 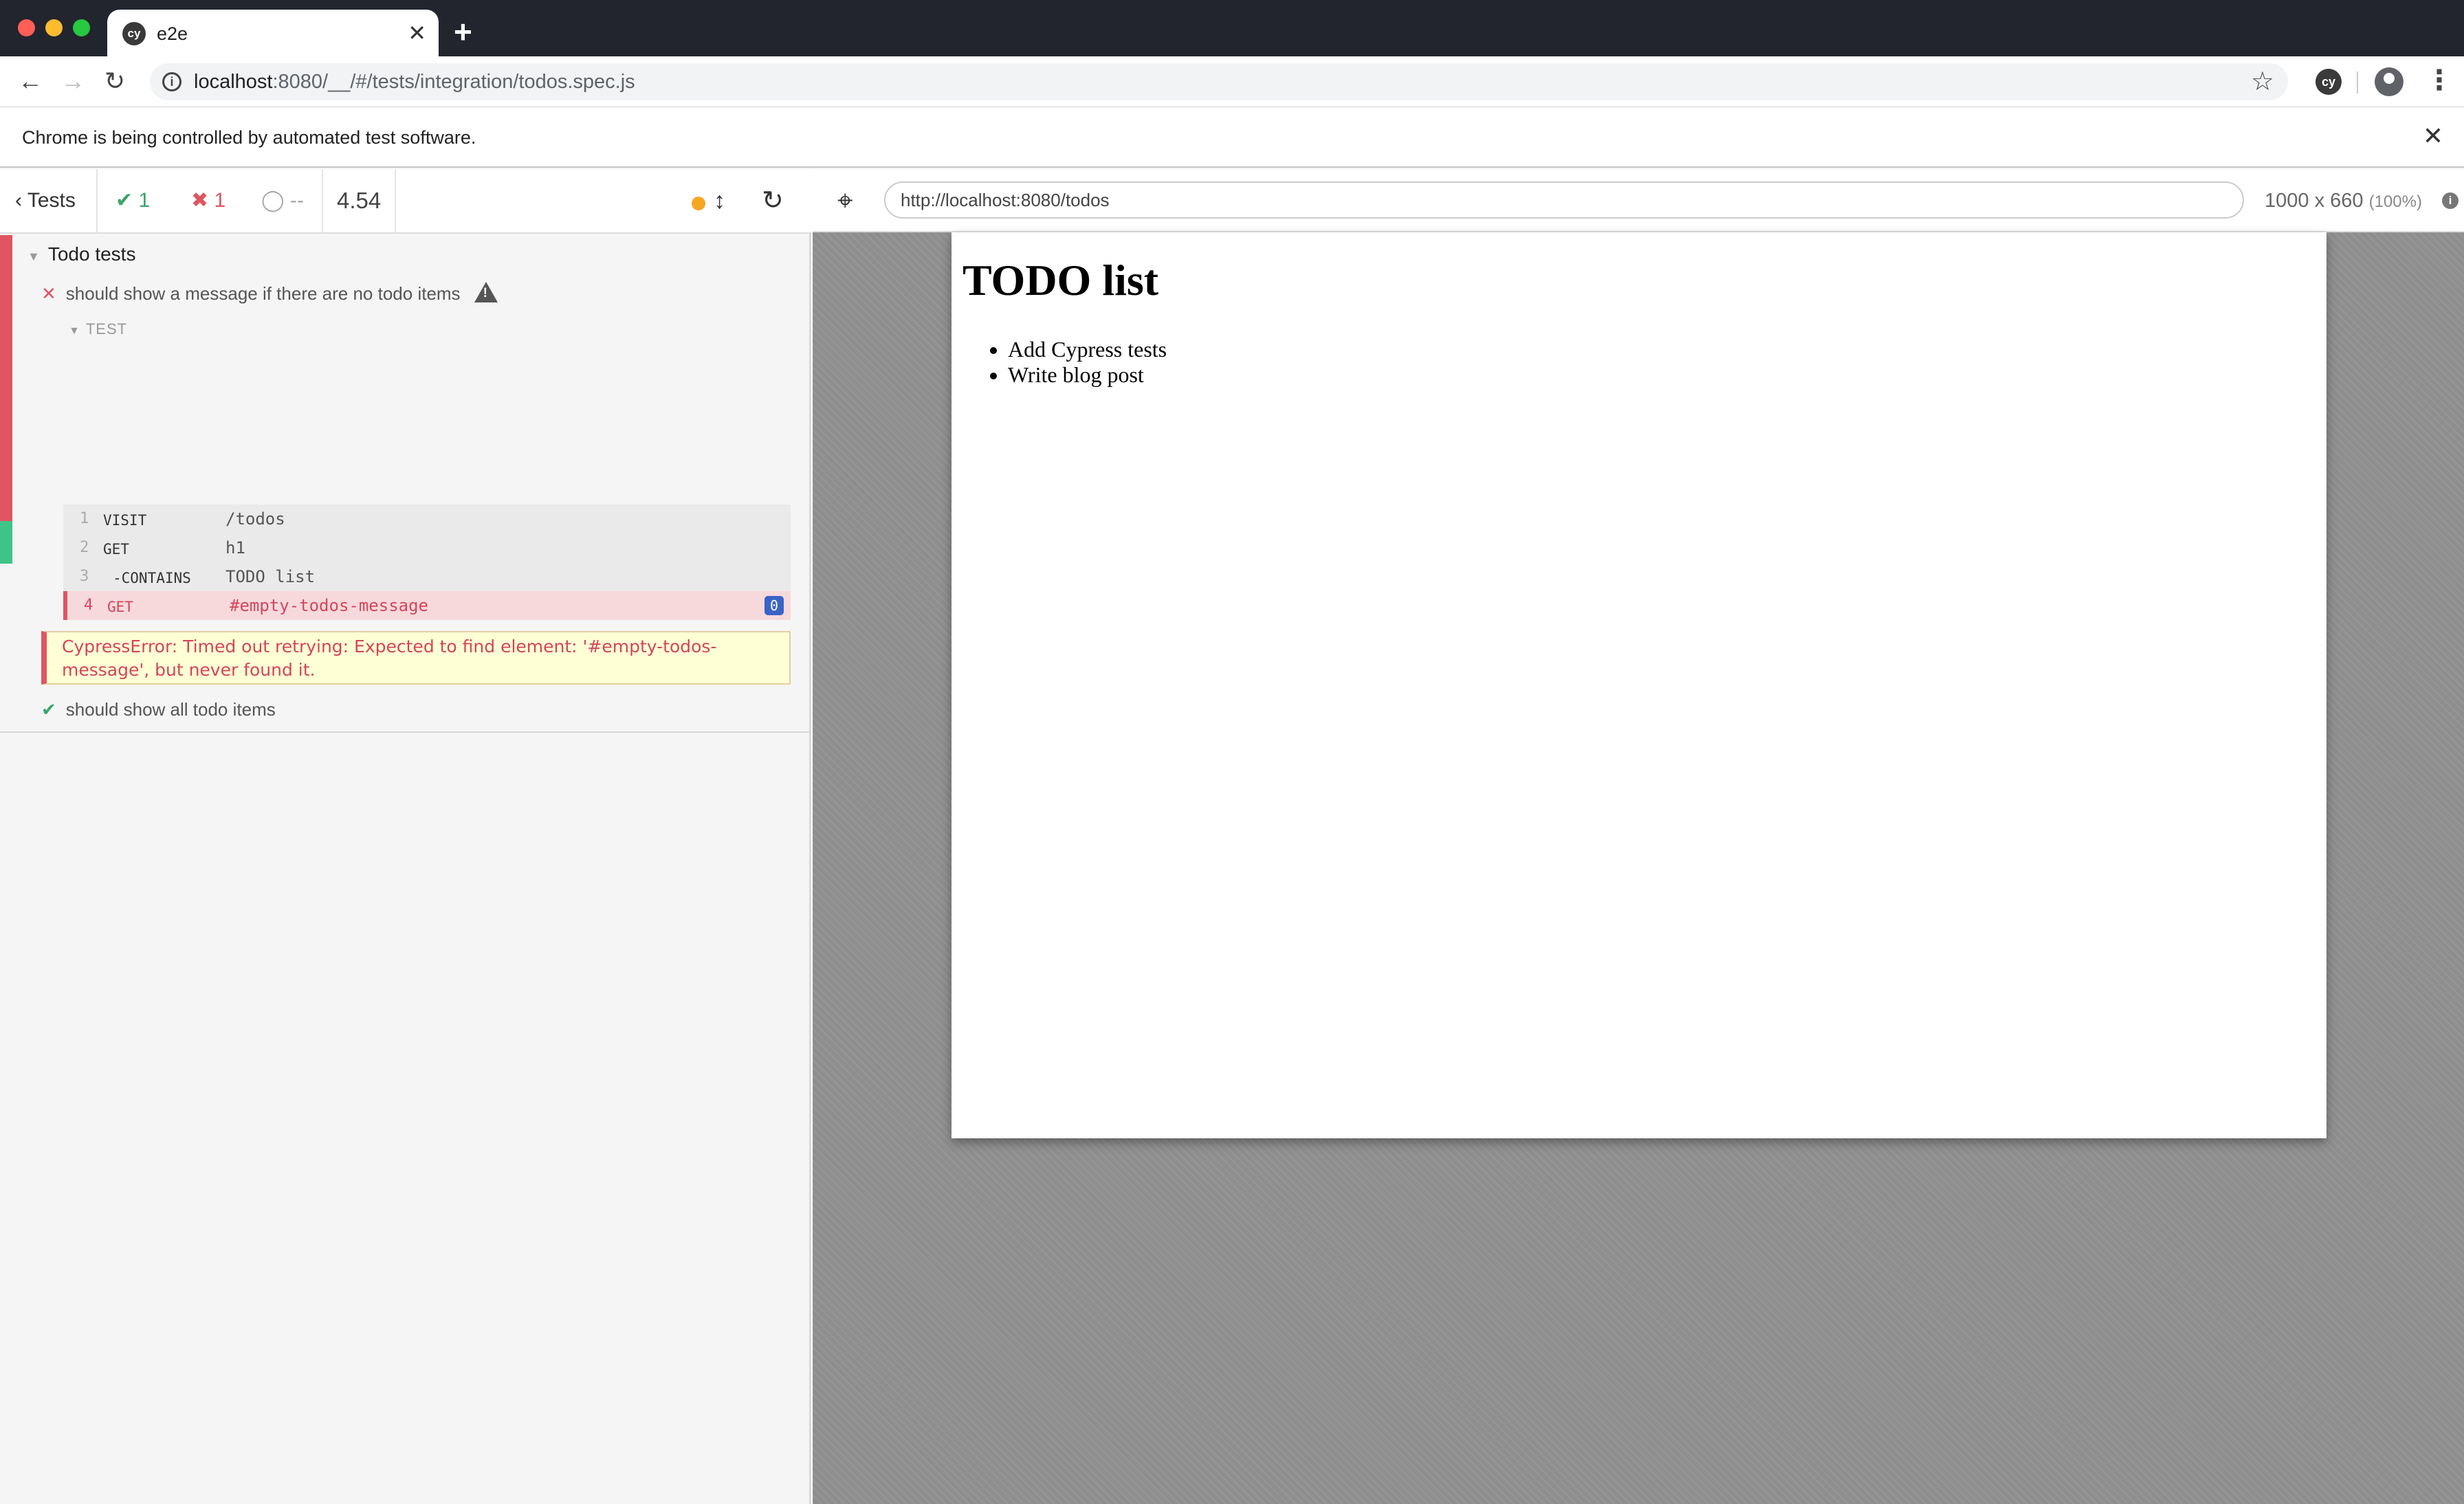 I want to click on window-minimize-button, so click(x=54, y=28).